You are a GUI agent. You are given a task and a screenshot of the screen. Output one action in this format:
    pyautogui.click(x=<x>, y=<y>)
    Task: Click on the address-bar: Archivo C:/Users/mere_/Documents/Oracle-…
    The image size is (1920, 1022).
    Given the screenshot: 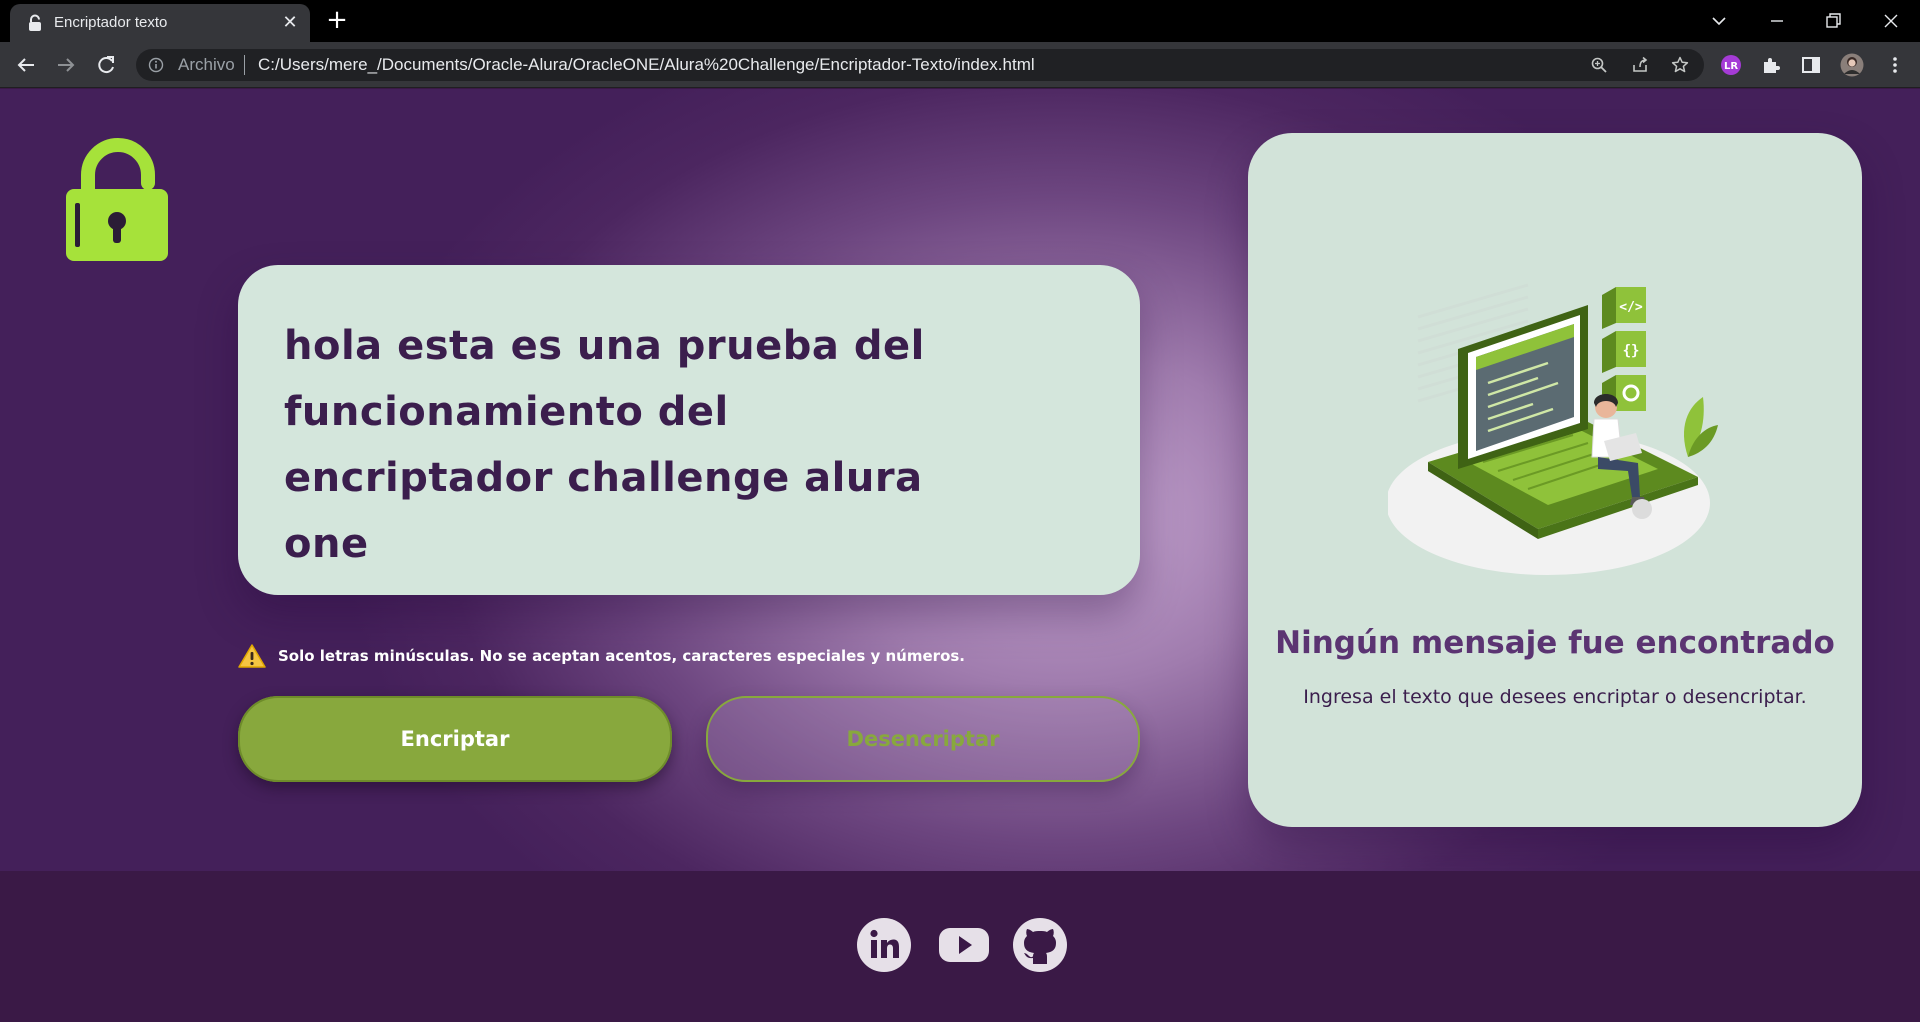 What is the action you would take?
    pyautogui.click(x=920, y=65)
    